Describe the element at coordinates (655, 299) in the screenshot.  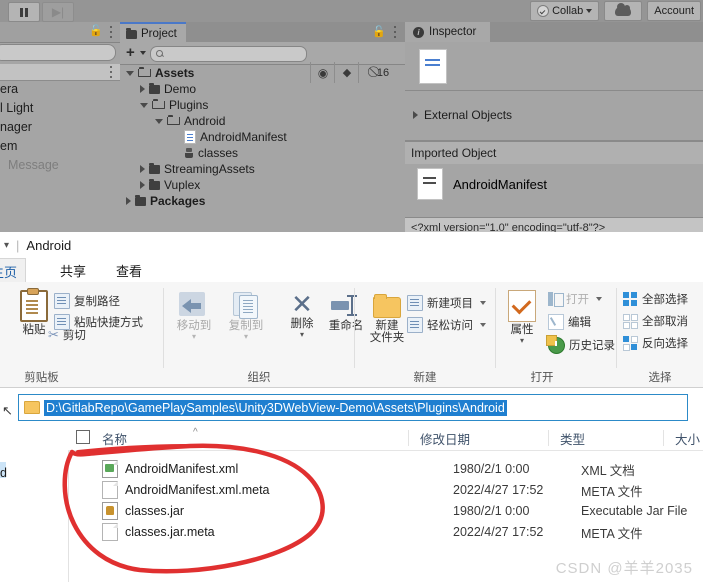
I see `select-all-button: 全部选择` at that location.